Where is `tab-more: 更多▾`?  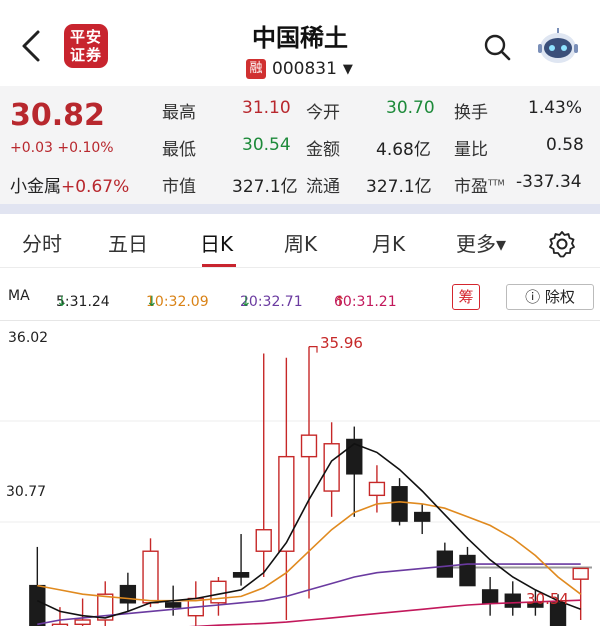
tab-more: 更多▾ is located at coordinates (481, 242).